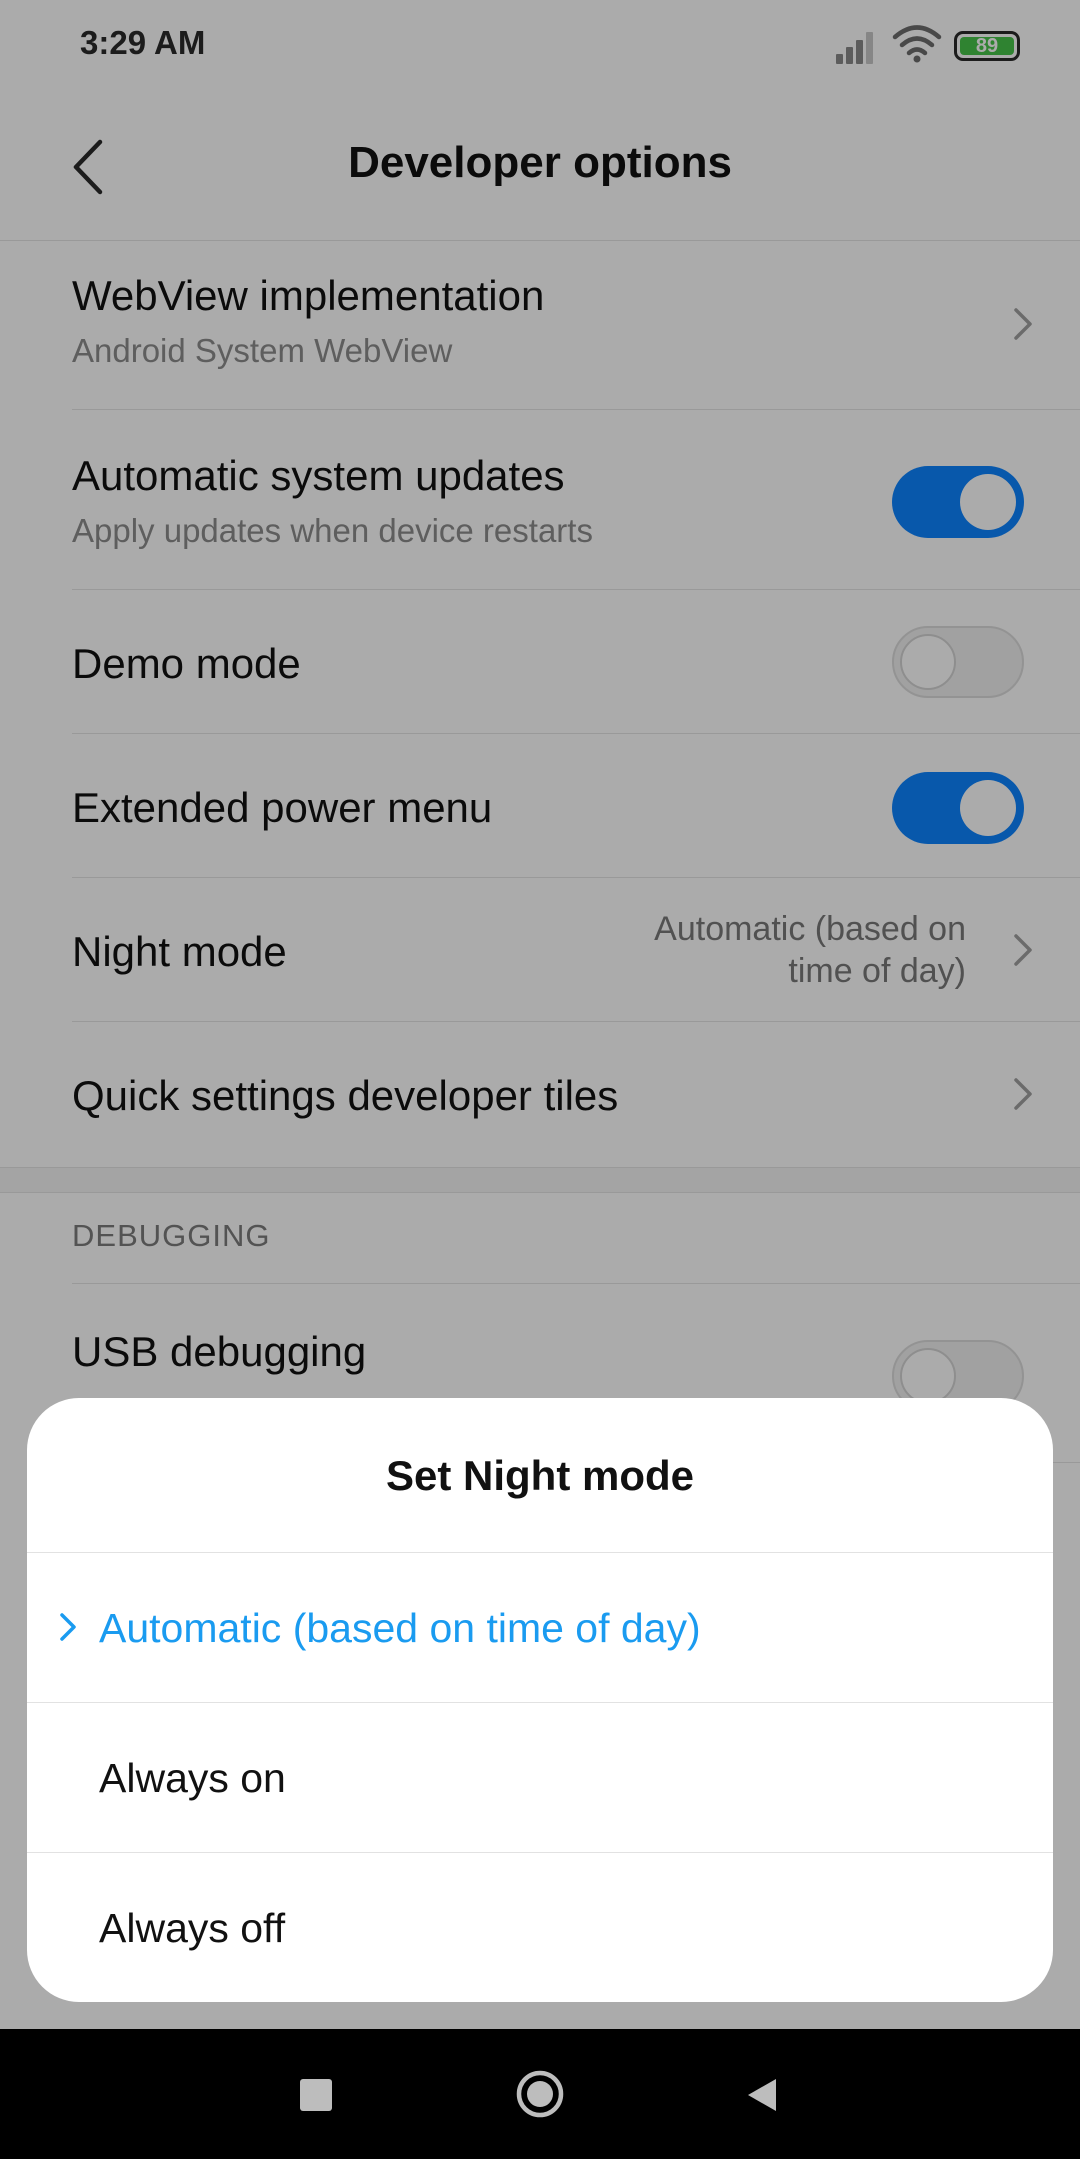 Image resolution: width=1080 pixels, height=2159 pixels. I want to click on dialog-title: Set Night mode, so click(539, 1475).